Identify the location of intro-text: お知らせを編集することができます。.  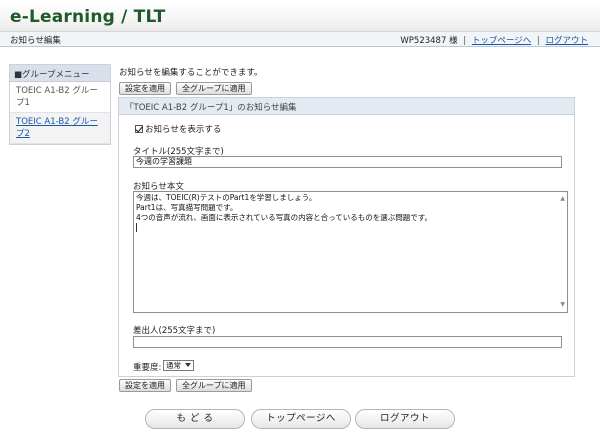
(191, 73).